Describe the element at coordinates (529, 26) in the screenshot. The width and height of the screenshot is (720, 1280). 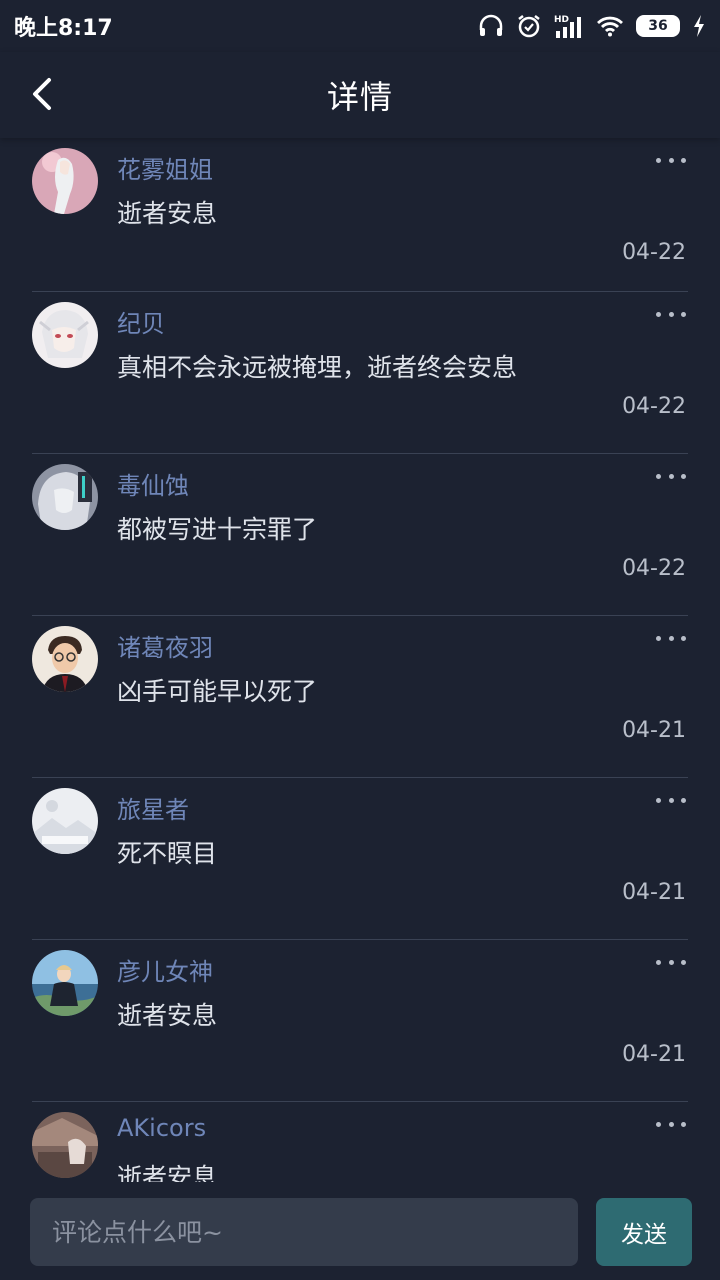
I see `alarm-icon` at that location.